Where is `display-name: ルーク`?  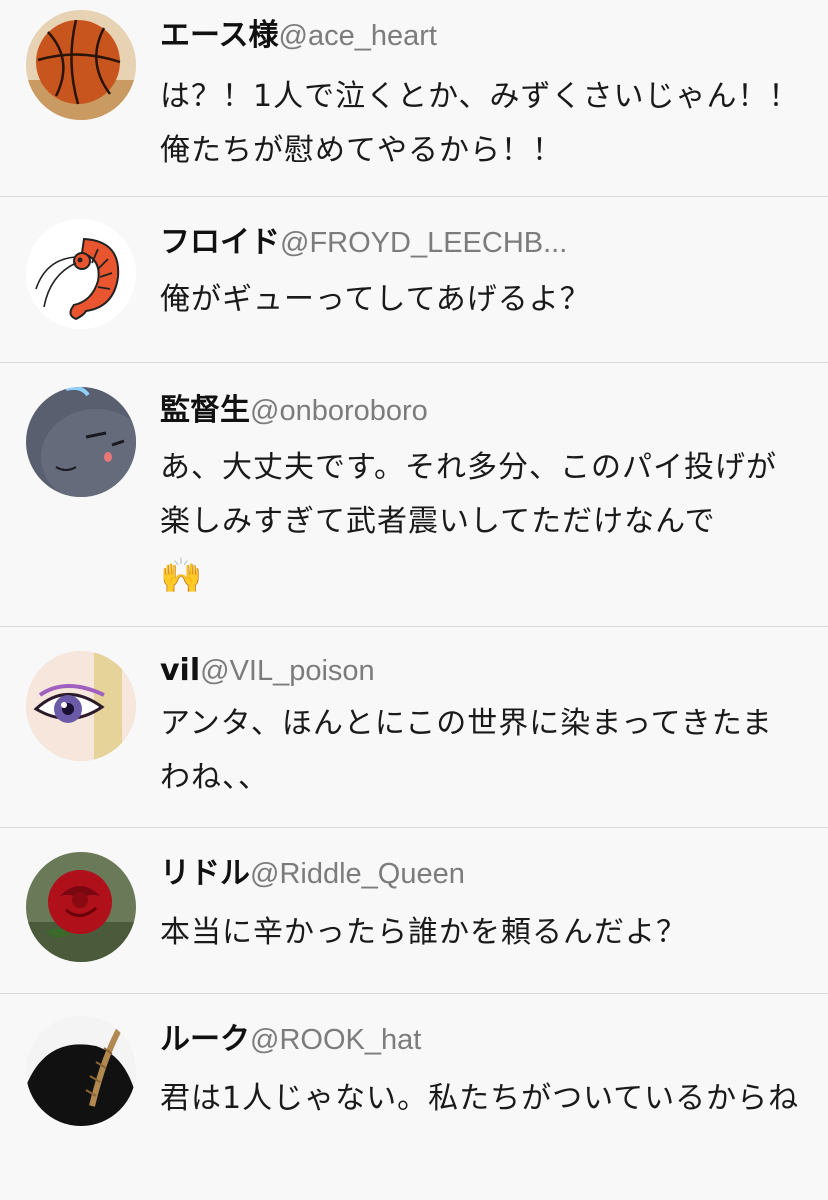 display-name: ルーク is located at coordinates (205, 1039).